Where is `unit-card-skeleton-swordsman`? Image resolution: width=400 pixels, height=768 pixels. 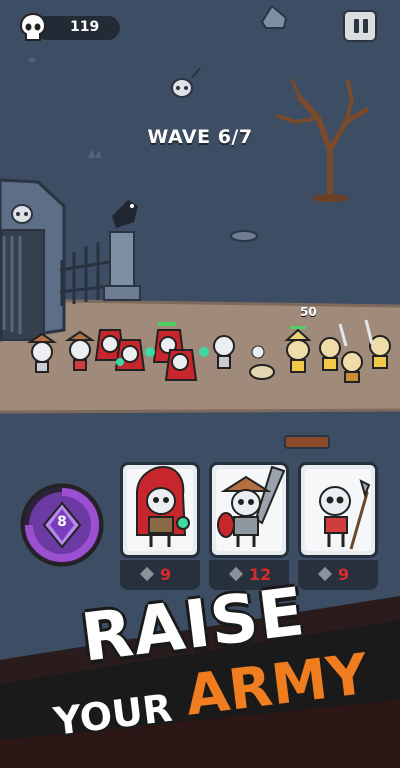 unit-card-skeleton-swordsman is located at coordinates (249, 510).